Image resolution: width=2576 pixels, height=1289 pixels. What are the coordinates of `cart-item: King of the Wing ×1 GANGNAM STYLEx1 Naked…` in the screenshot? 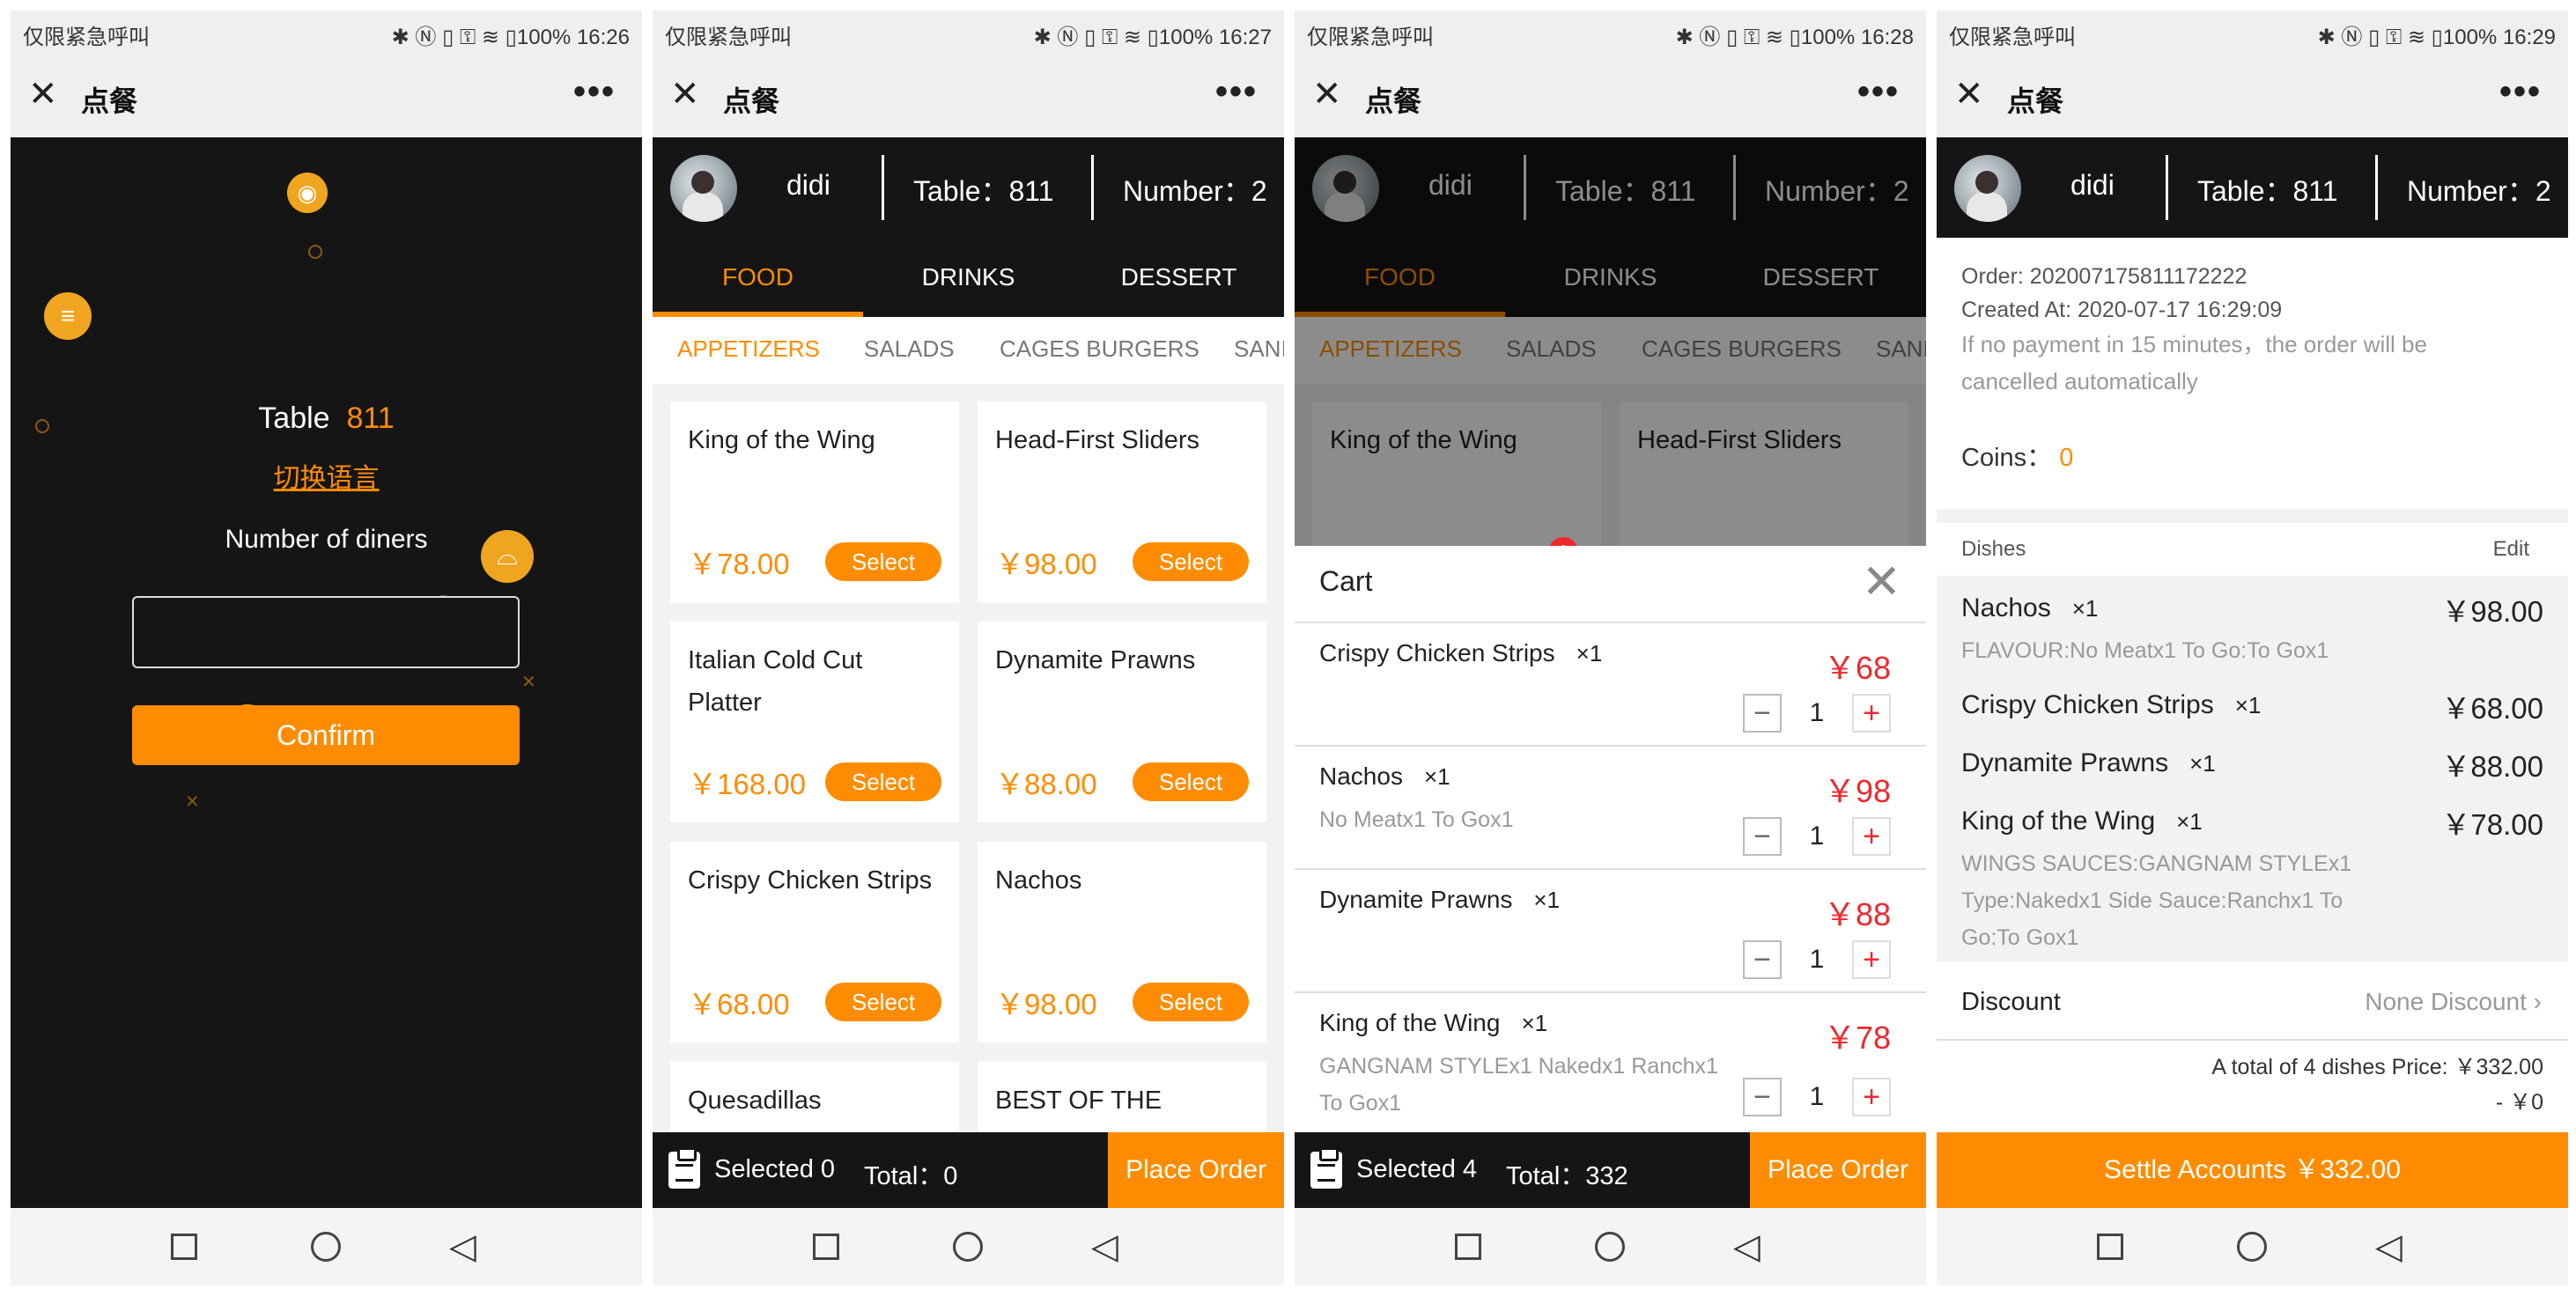 It's located at (1610, 1063).